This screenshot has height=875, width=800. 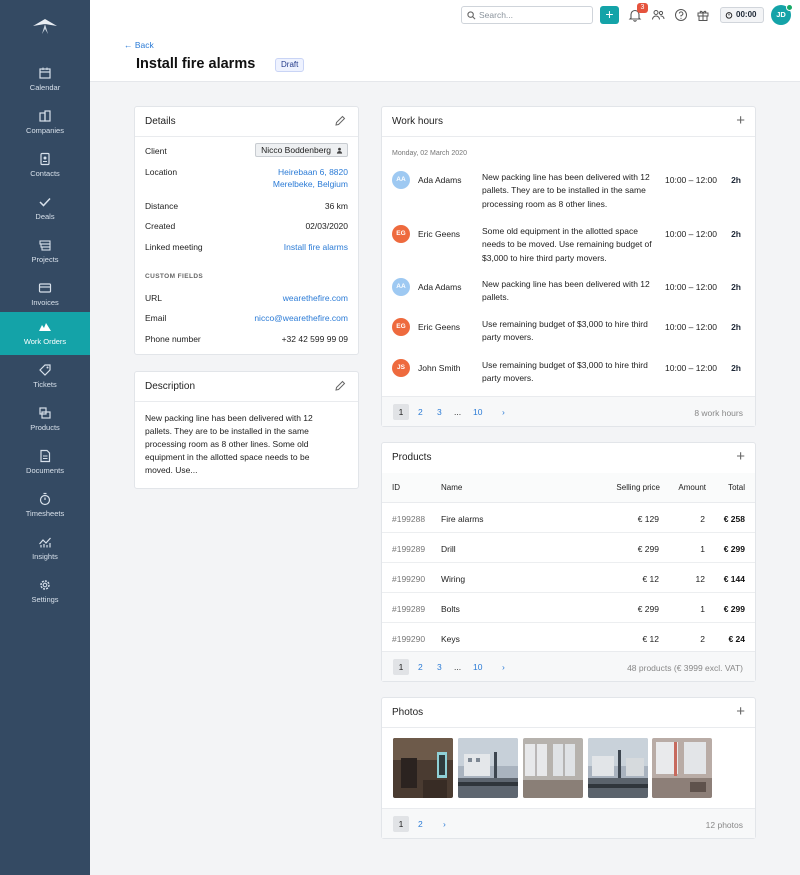 I want to click on sidebar-item-calendar: Calendar, so click(x=45, y=81).